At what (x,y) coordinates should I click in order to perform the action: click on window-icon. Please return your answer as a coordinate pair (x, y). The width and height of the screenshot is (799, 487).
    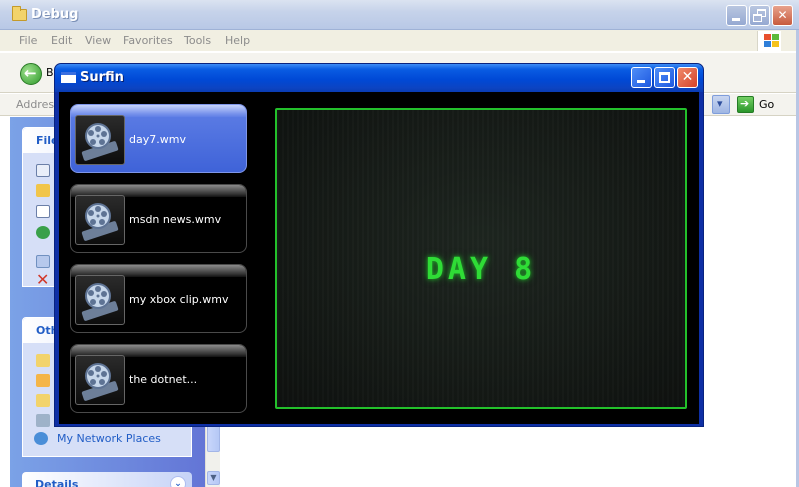
    Looking at the image, I should click on (68, 77).